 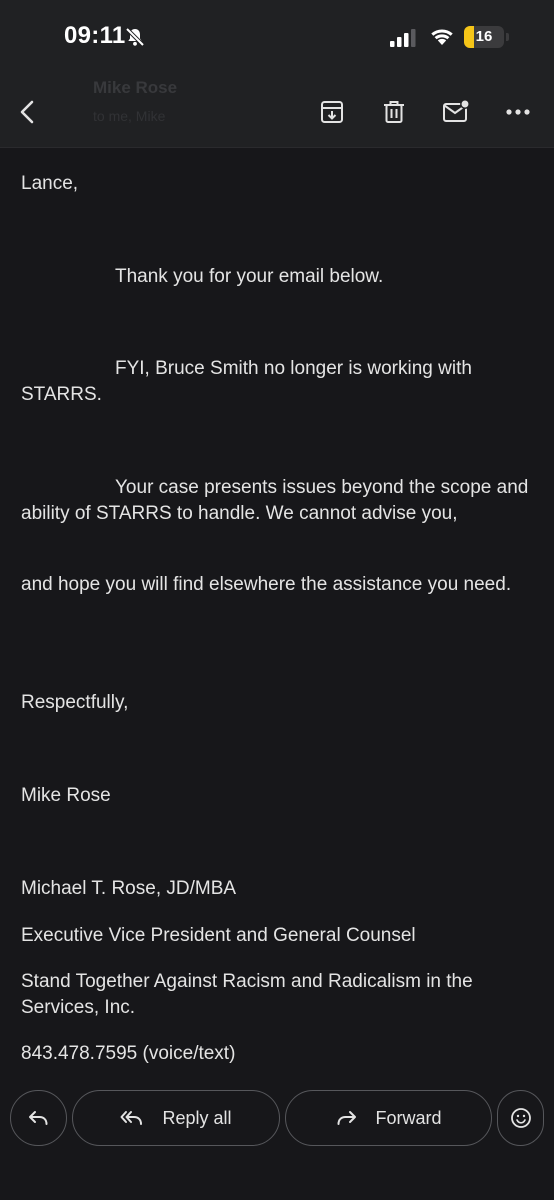 I want to click on emoji-reaction-button, so click(x=520, y=1118).